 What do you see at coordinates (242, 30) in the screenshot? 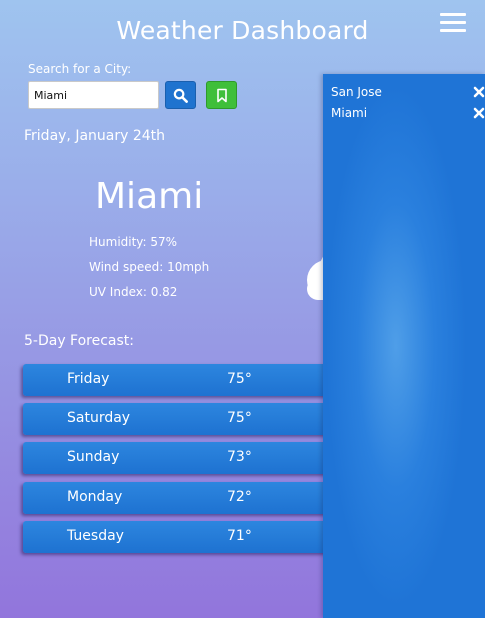
I see `page-title: Weather Dashboard` at bounding box center [242, 30].